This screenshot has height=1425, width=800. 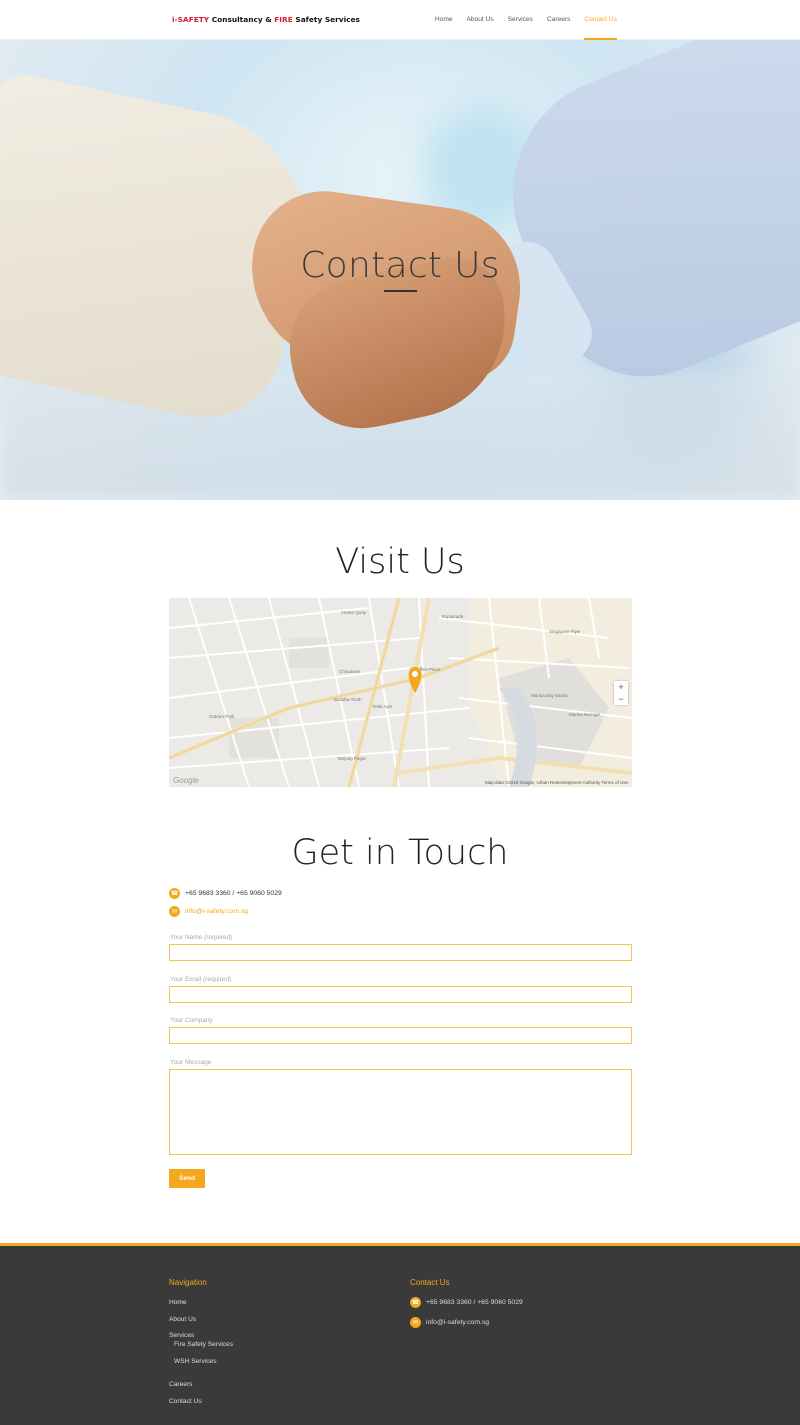 What do you see at coordinates (191, 1020) in the screenshot?
I see `company-field-label: Your Company` at bounding box center [191, 1020].